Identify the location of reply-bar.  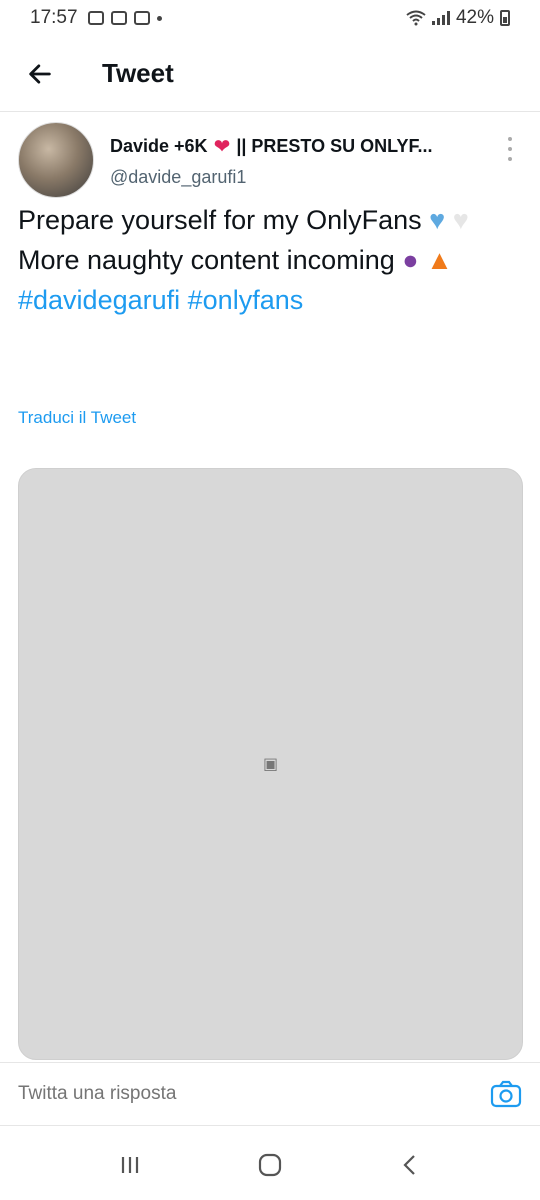
(270, 1094).